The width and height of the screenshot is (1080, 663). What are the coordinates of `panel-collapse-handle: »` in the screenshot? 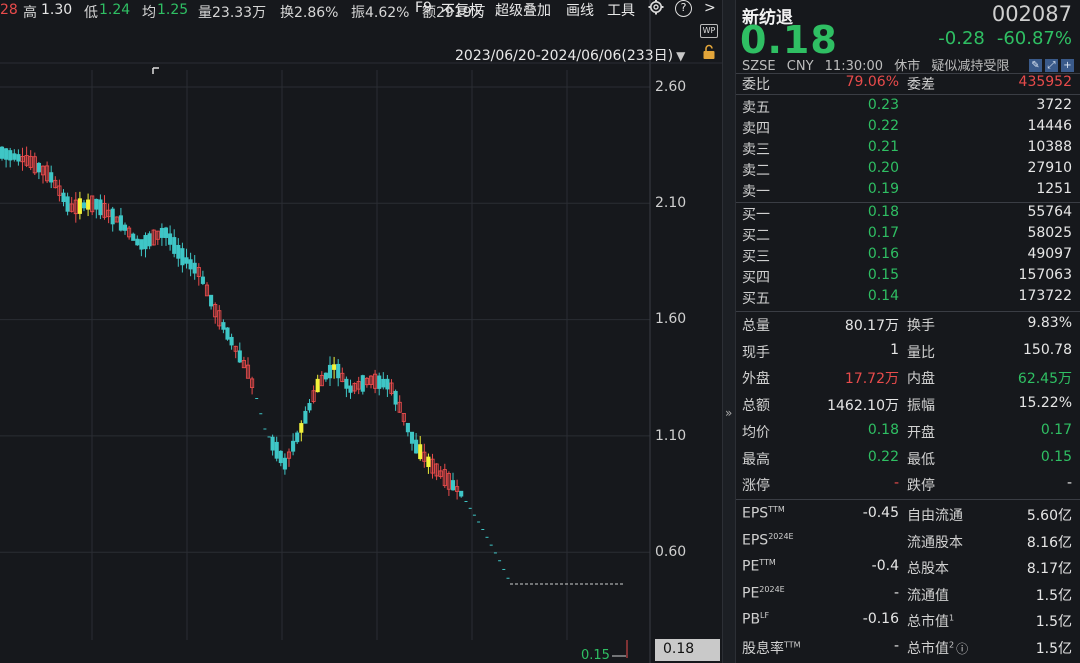 It's located at (729, 331).